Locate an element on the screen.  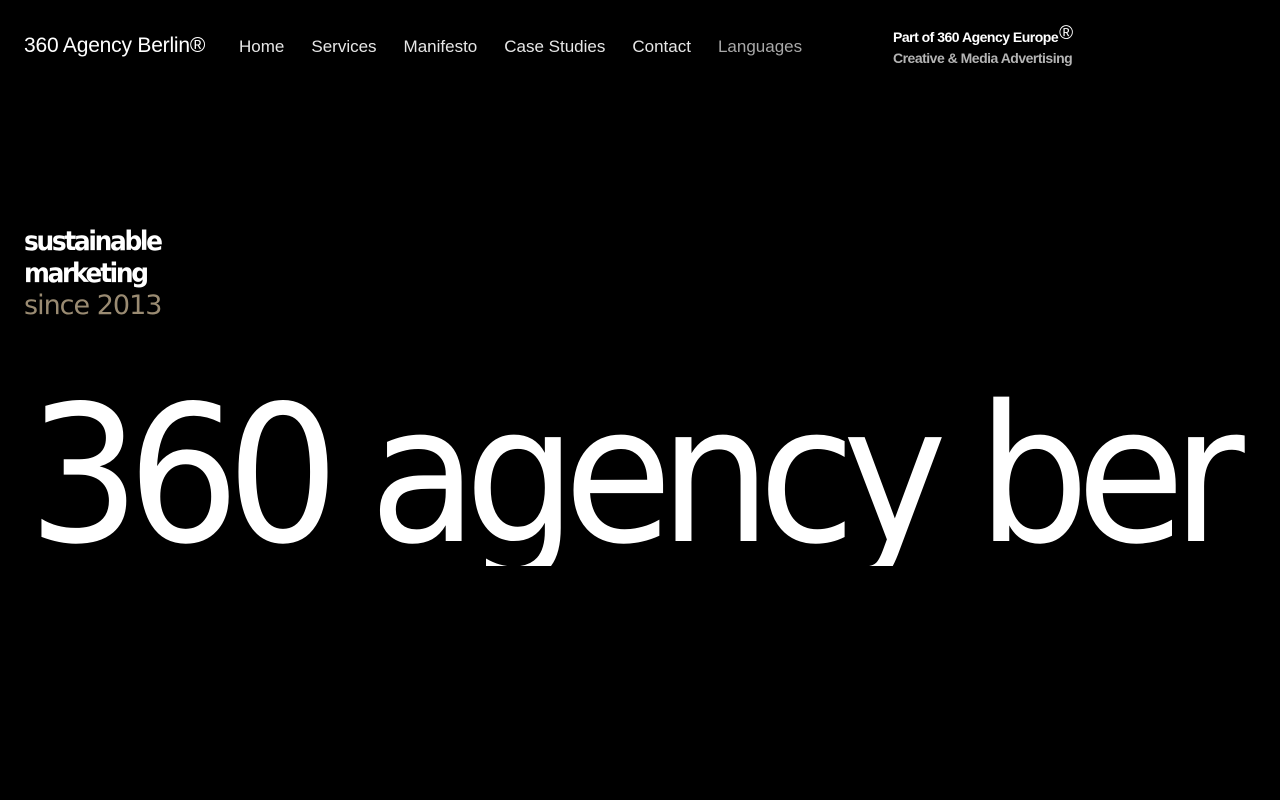
group-name: Part of 360 Agency Europe is located at coordinates (976, 37).